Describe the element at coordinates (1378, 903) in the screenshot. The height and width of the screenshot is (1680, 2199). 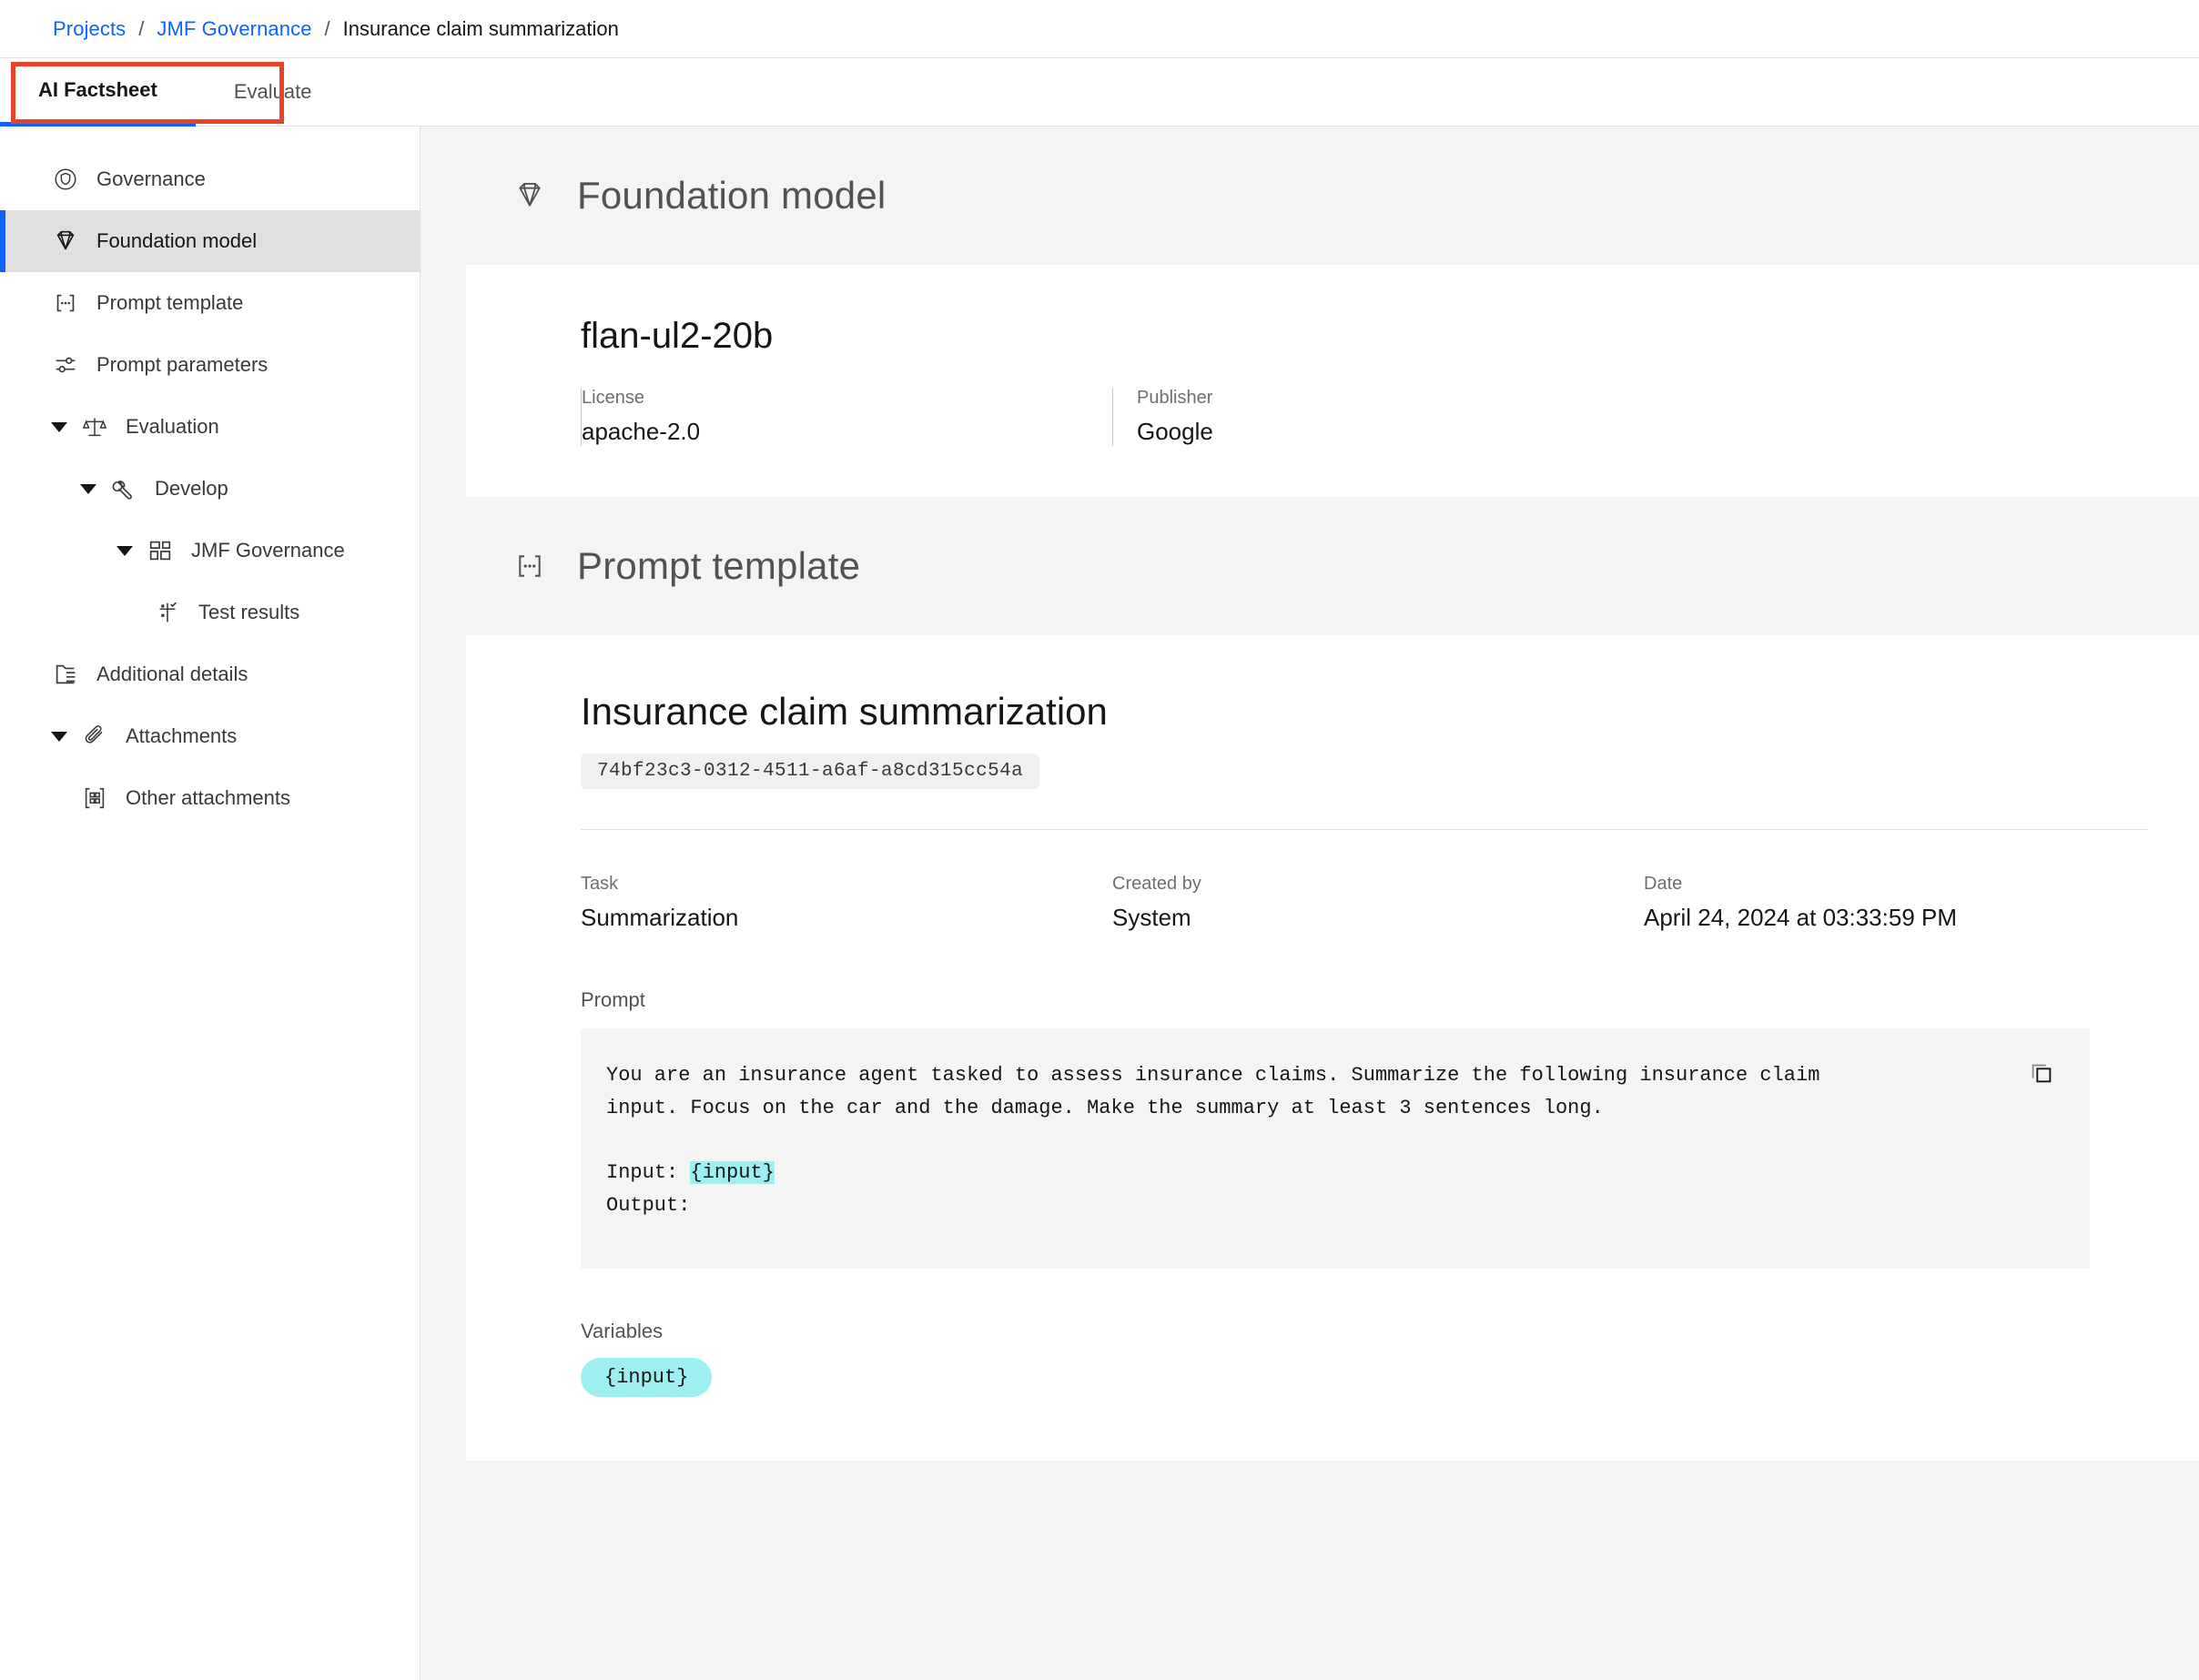
I see `field-created-by: Created by System` at that location.